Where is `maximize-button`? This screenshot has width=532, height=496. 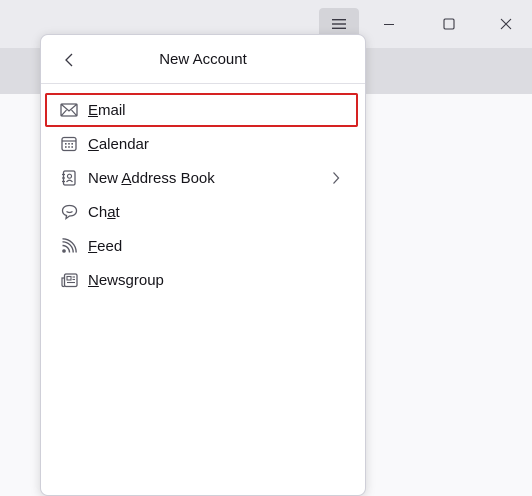 maximize-button is located at coordinates (449, 24).